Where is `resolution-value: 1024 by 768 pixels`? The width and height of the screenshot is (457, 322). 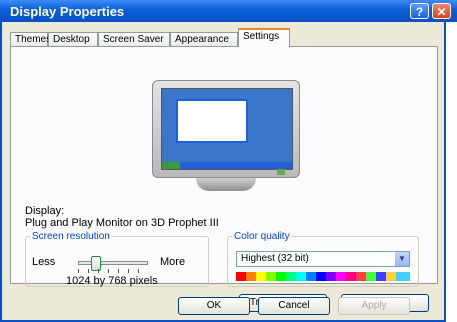 resolution-value: 1024 by 768 pixels is located at coordinates (112, 281).